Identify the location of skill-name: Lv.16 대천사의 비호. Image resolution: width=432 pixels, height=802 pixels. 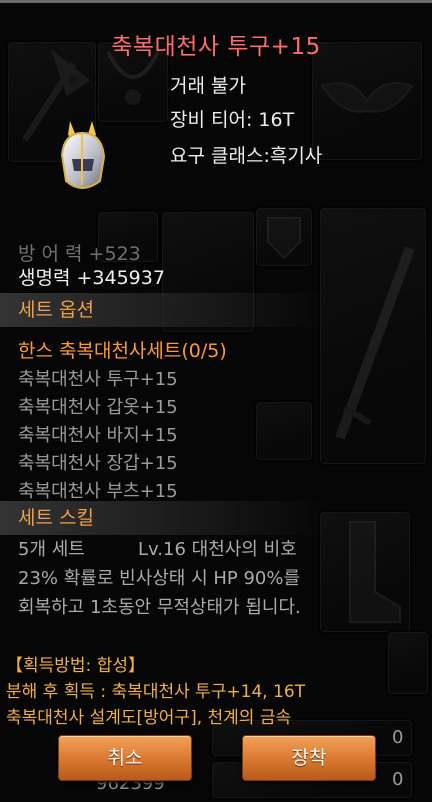
(217, 549).